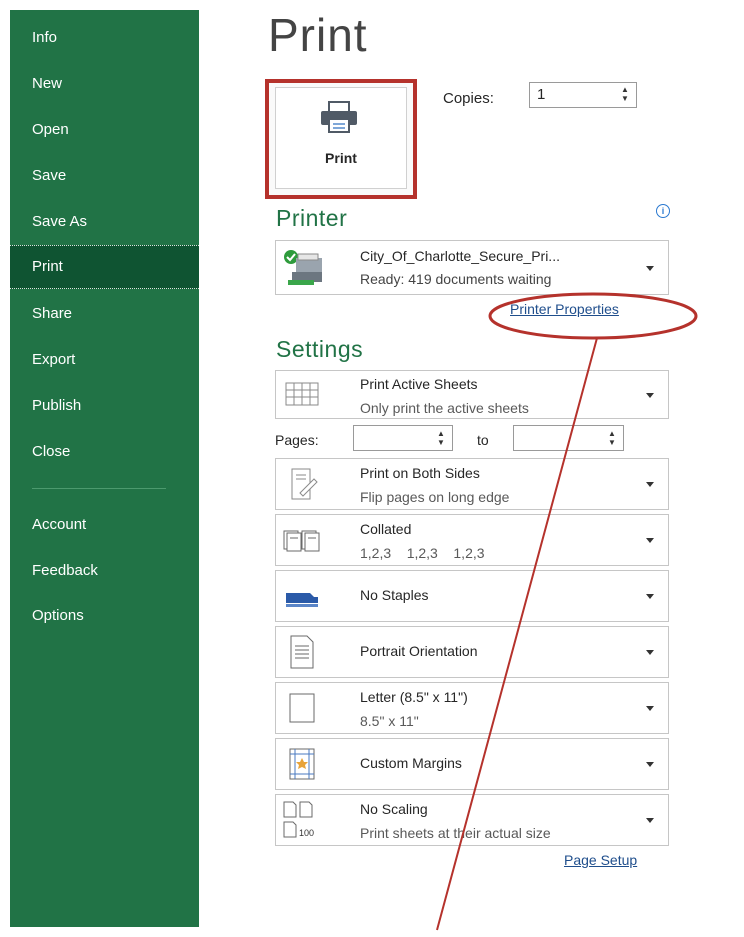  I want to click on collation-title: Collated, so click(386, 529).